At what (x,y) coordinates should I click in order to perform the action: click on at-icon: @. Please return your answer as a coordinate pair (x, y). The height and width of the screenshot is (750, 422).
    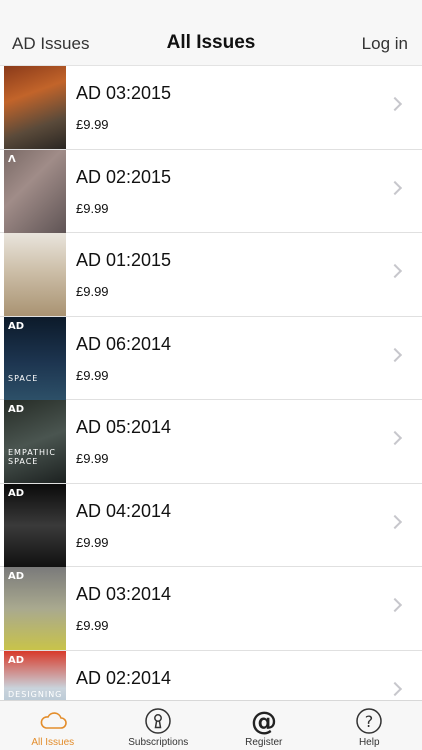
    Looking at the image, I should click on (264, 721).